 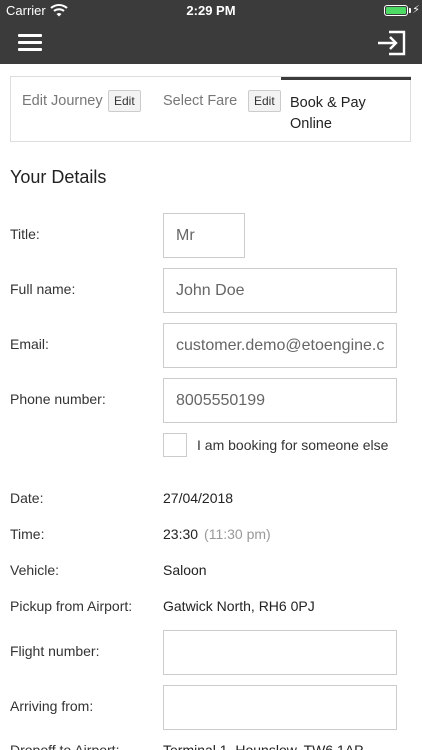 I want to click on full-name-input: John Doe, so click(x=280, y=290).